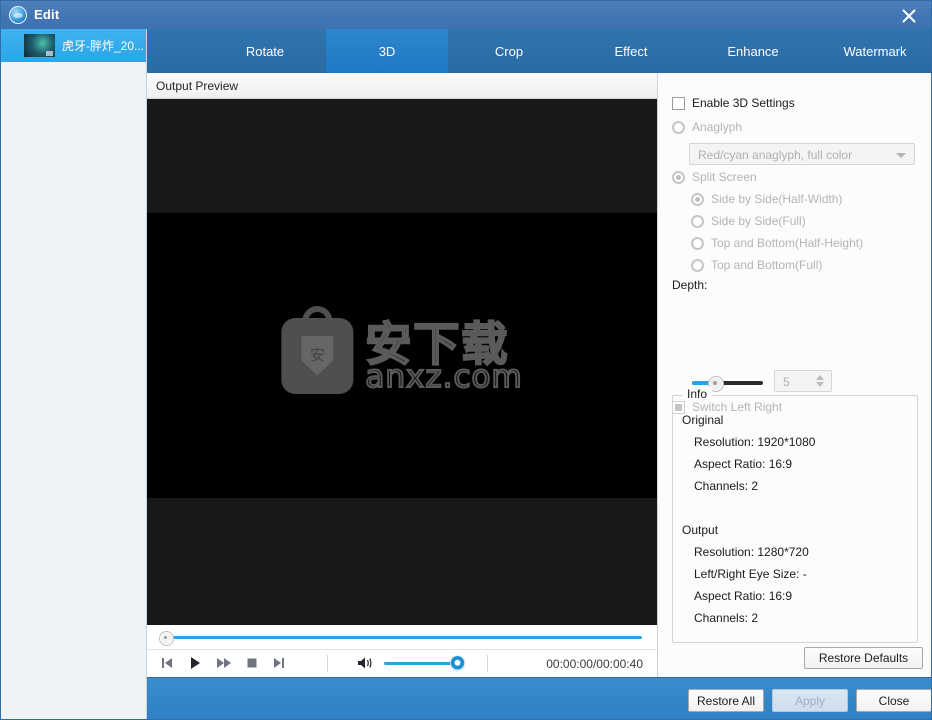 Image resolution: width=932 pixels, height=720 pixels. I want to click on anaglyph-radio, so click(678, 127).